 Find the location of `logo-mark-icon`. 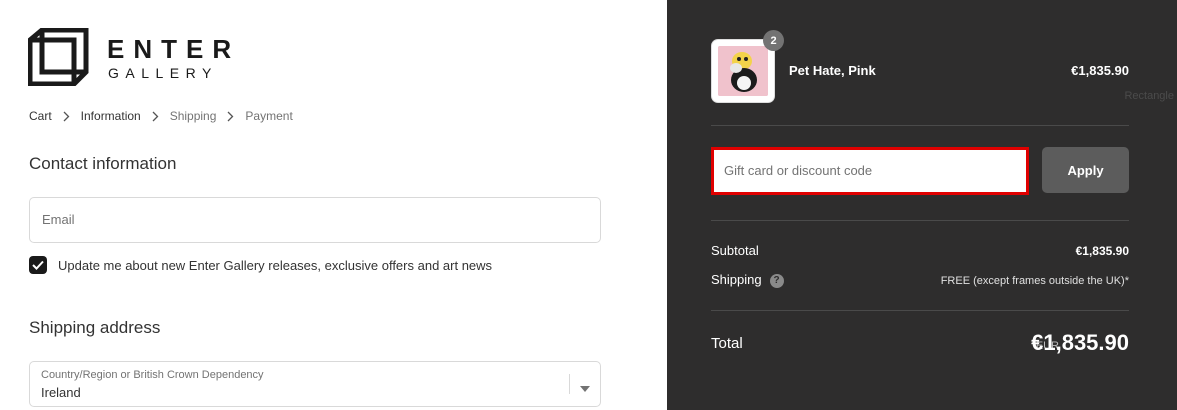

logo-mark-icon is located at coordinates (58, 57).